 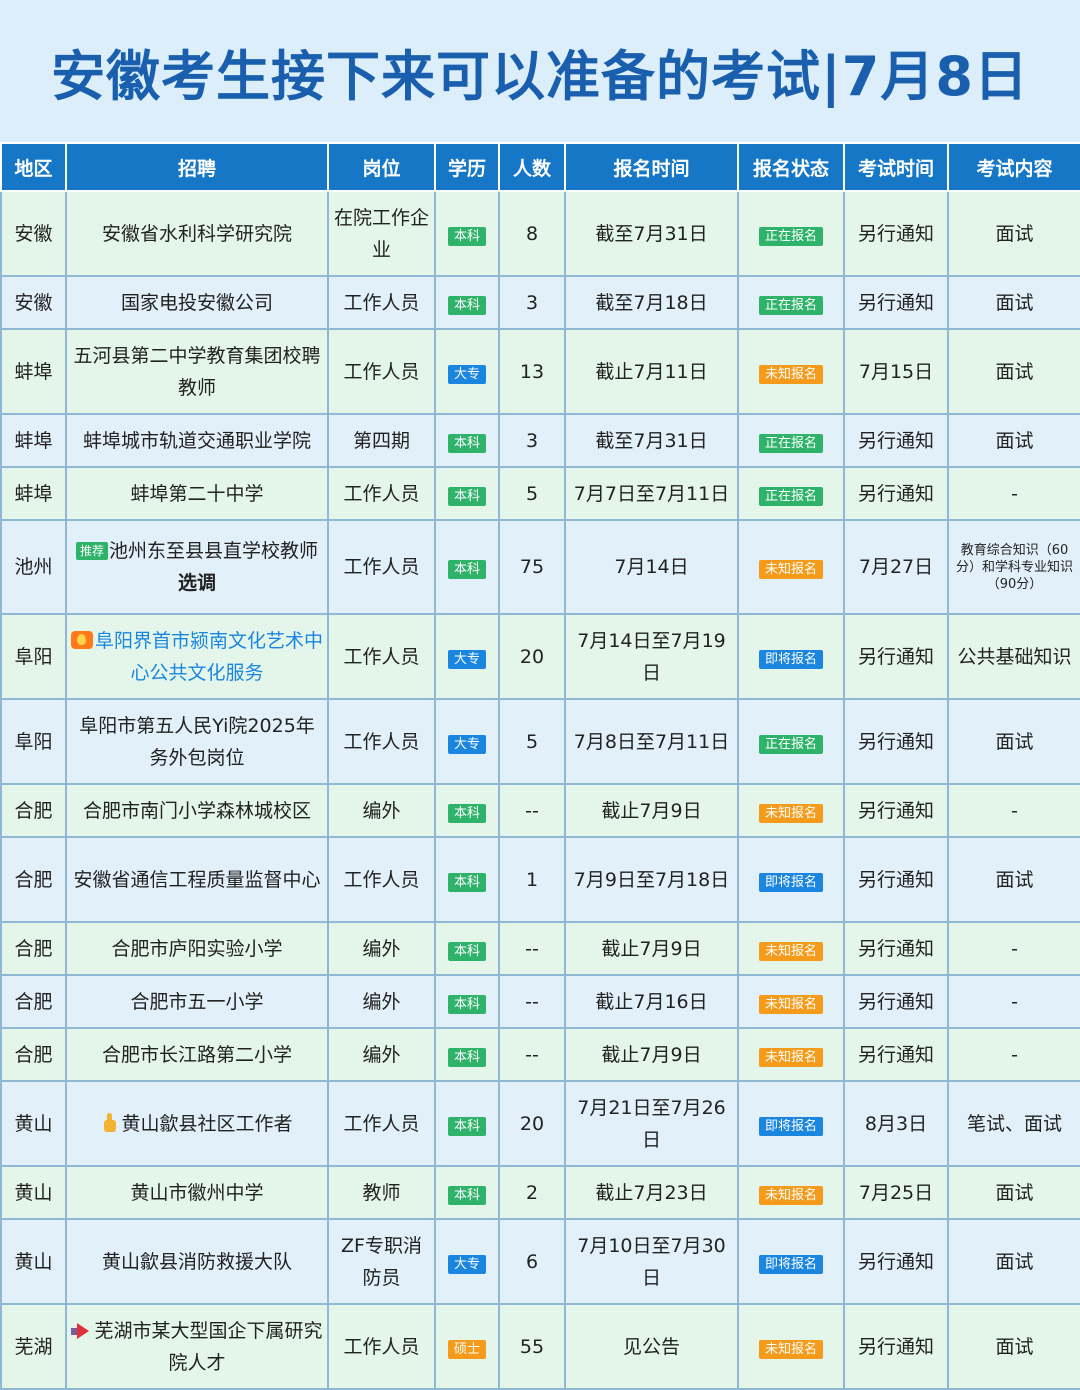 I want to click on cell-recruit: 蚌埠城市轨道交通职业学院, so click(x=197, y=440).